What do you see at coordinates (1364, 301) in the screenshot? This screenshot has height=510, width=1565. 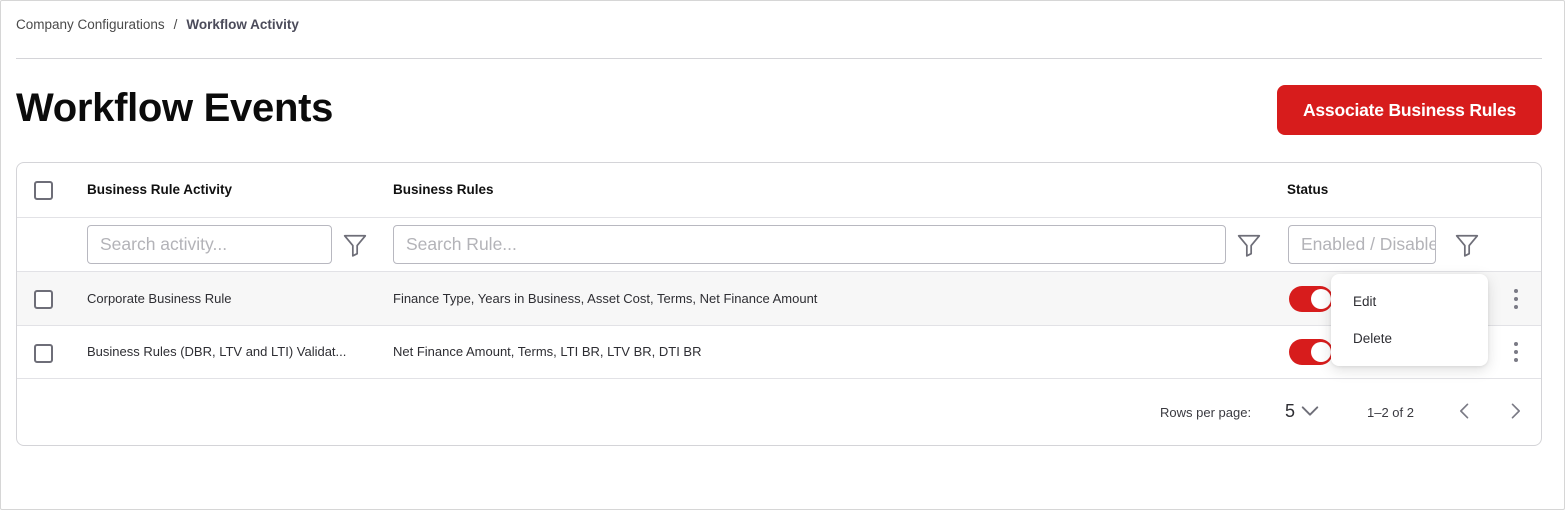 I see `menu-item-edit: Edit` at bounding box center [1364, 301].